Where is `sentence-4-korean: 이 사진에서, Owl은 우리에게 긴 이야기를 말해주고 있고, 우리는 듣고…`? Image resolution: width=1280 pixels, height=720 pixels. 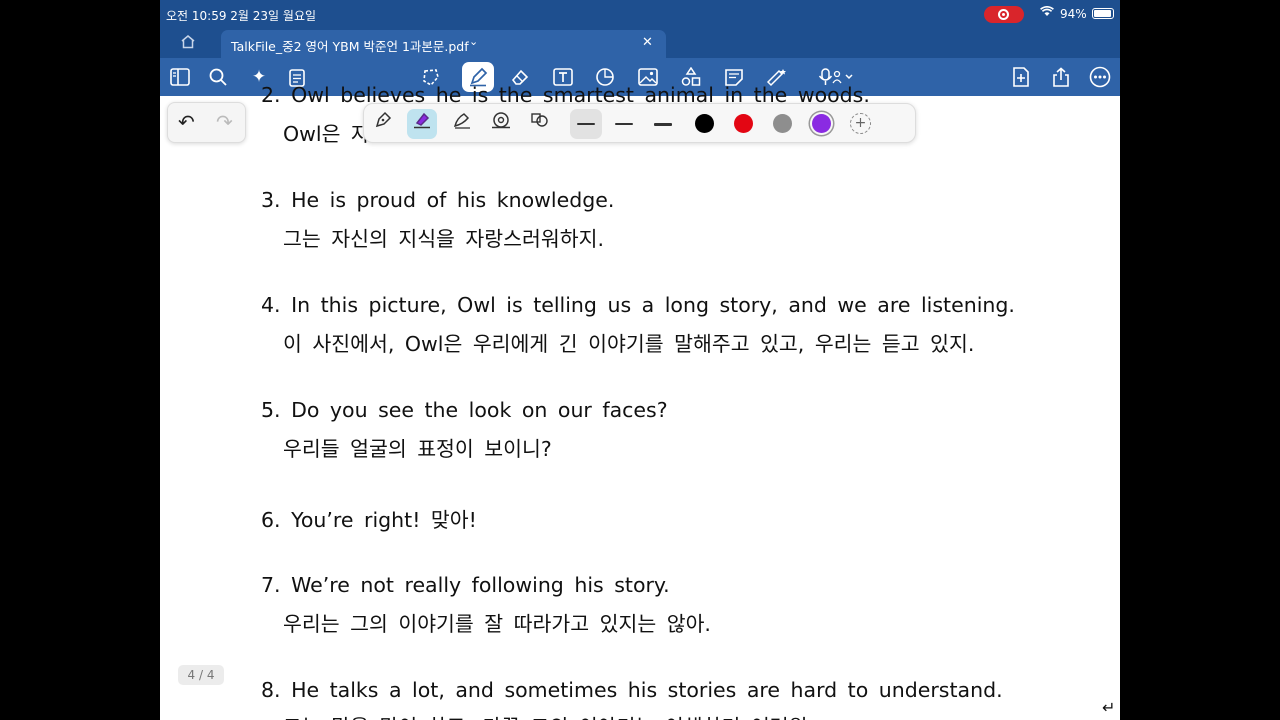 sentence-4-korean: 이 사진에서, Owl은 우리에게 긴 이야기를 말해주고 있고, 우리는 듣고… is located at coordinates (629, 344).